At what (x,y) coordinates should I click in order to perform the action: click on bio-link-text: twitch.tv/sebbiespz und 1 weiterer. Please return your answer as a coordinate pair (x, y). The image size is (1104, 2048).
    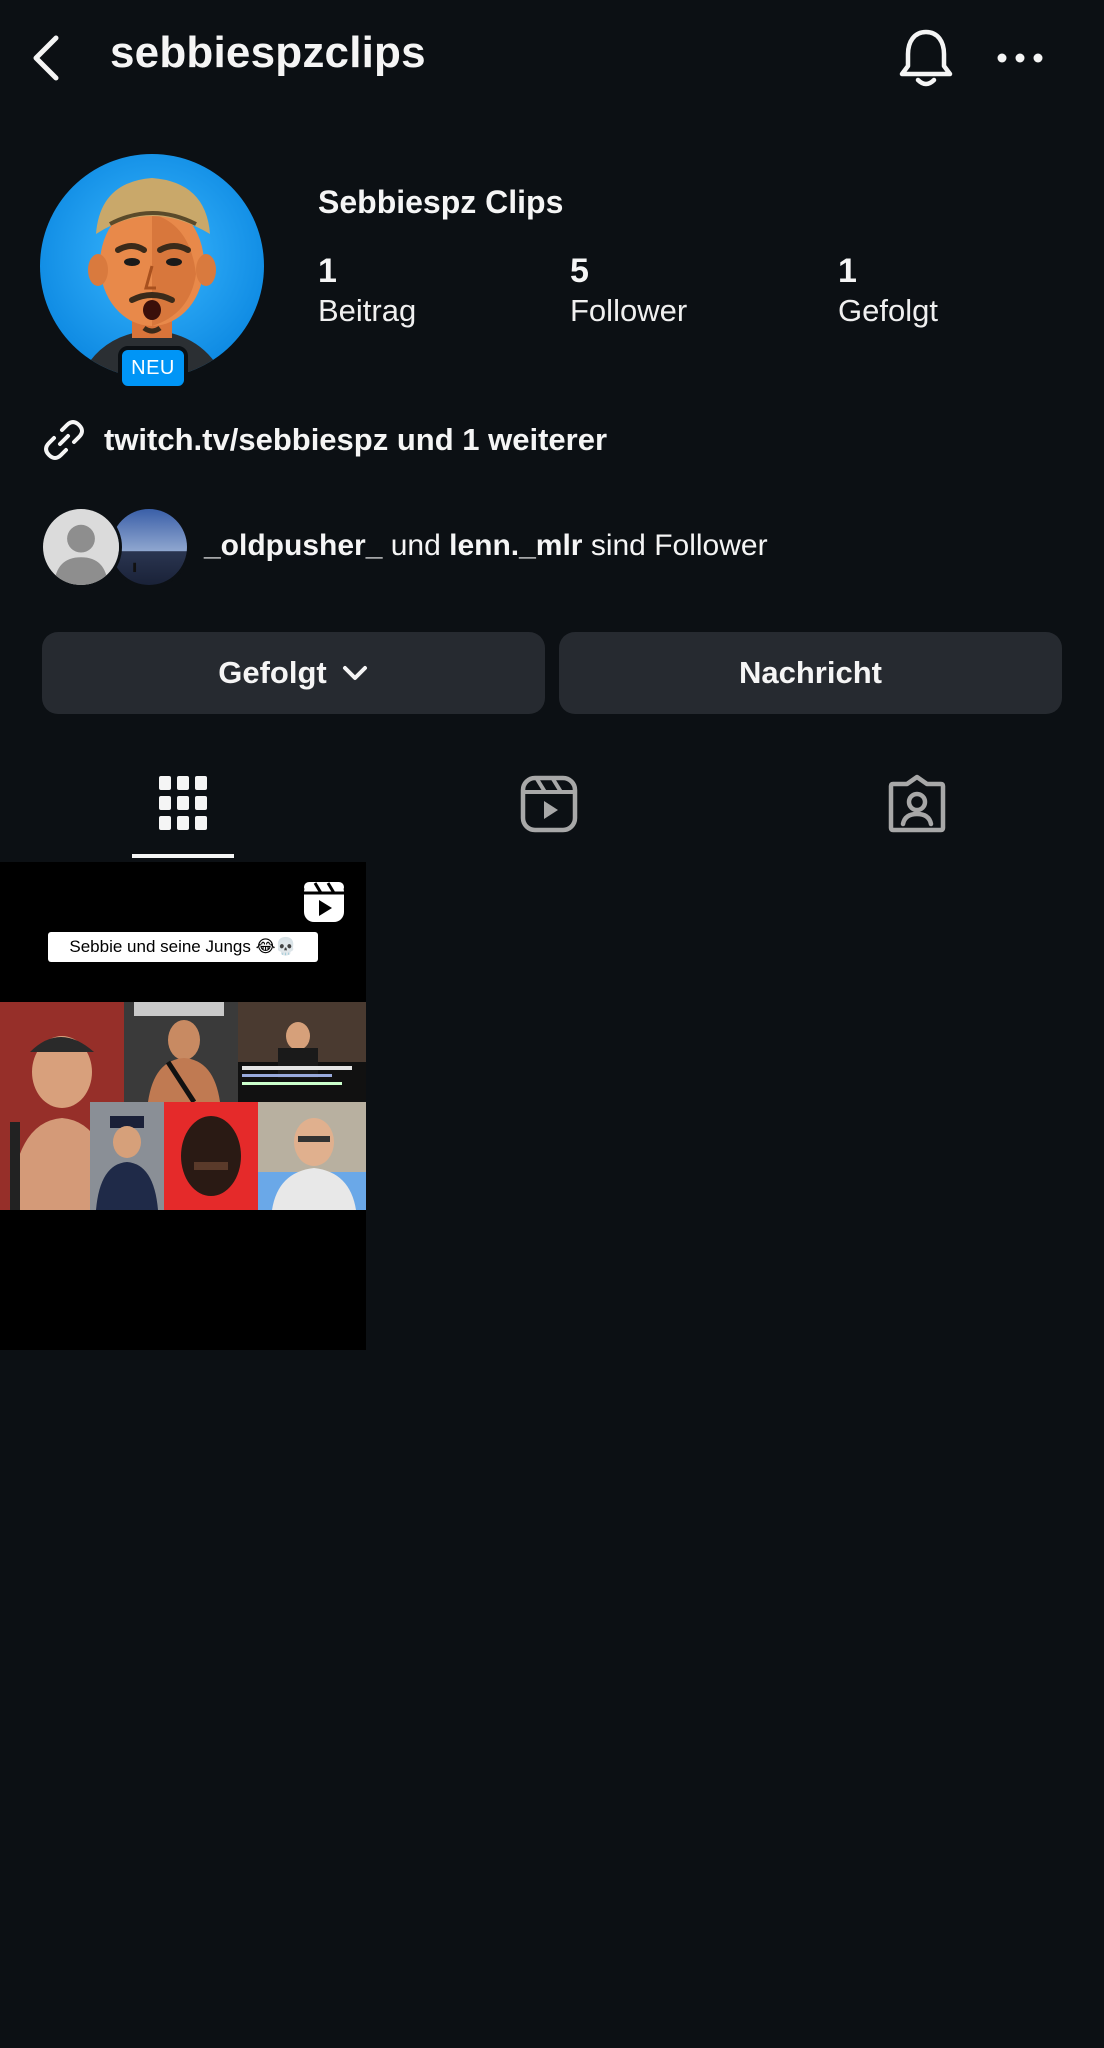
    Looking at the image, I should click on (356, 439).